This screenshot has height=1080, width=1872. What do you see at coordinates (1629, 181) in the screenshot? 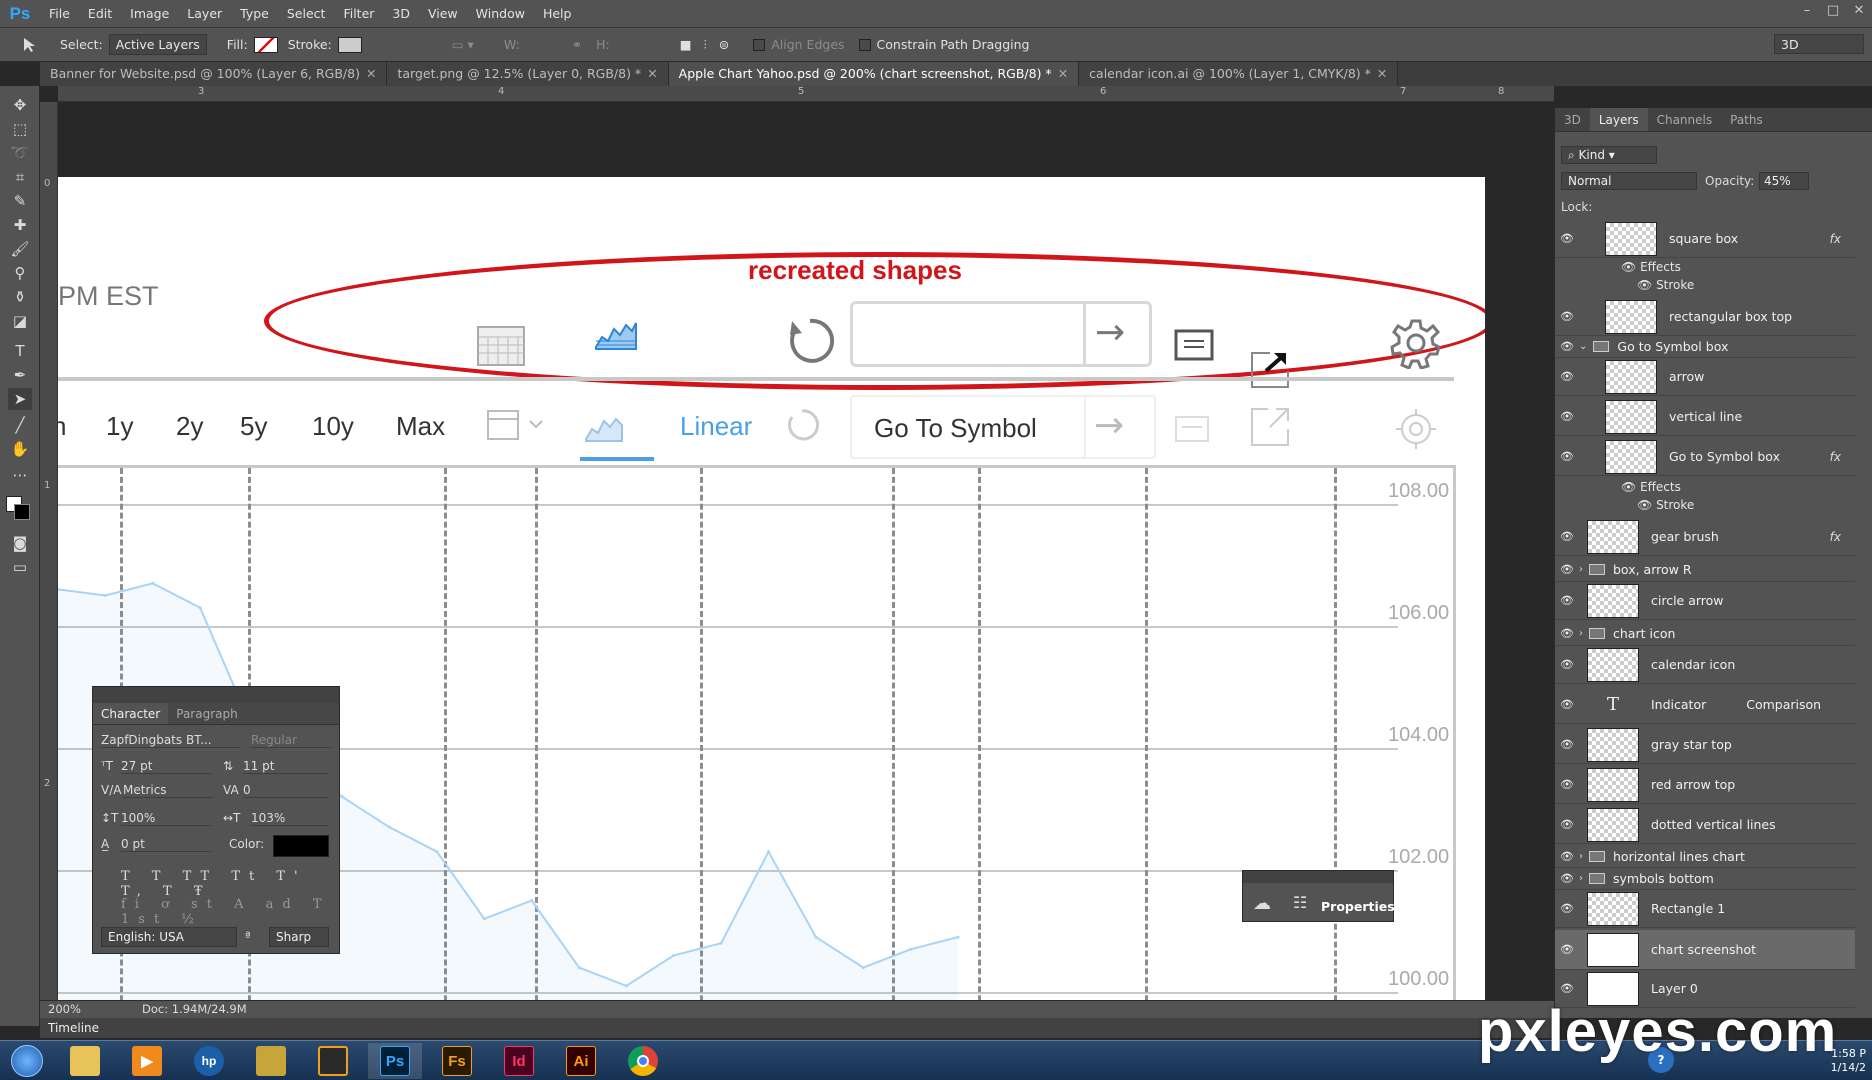
I see `blend-mode-dropdown: Normal` at bounding box center [1629, 181].